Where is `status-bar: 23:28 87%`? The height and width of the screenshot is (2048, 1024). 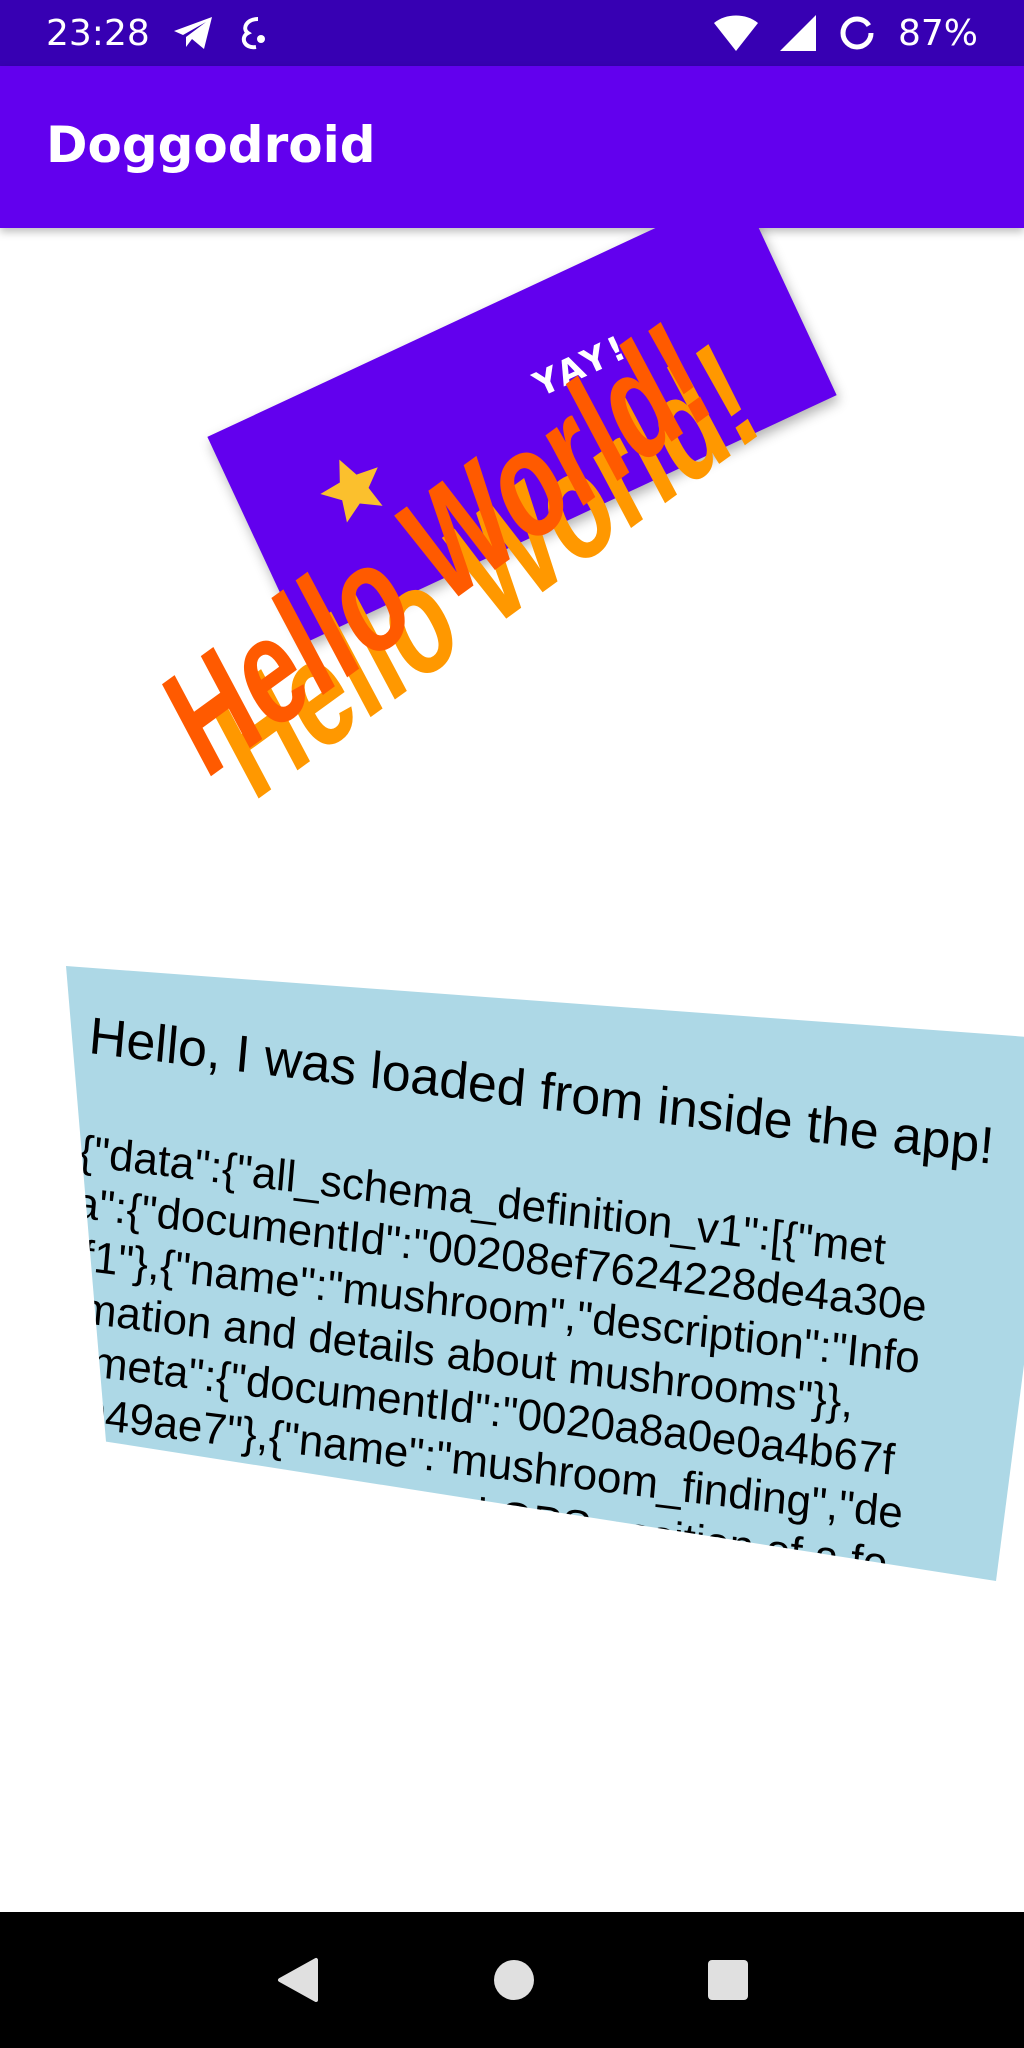
status-bar: 23:28 87% is located at coordinates (512, 33).